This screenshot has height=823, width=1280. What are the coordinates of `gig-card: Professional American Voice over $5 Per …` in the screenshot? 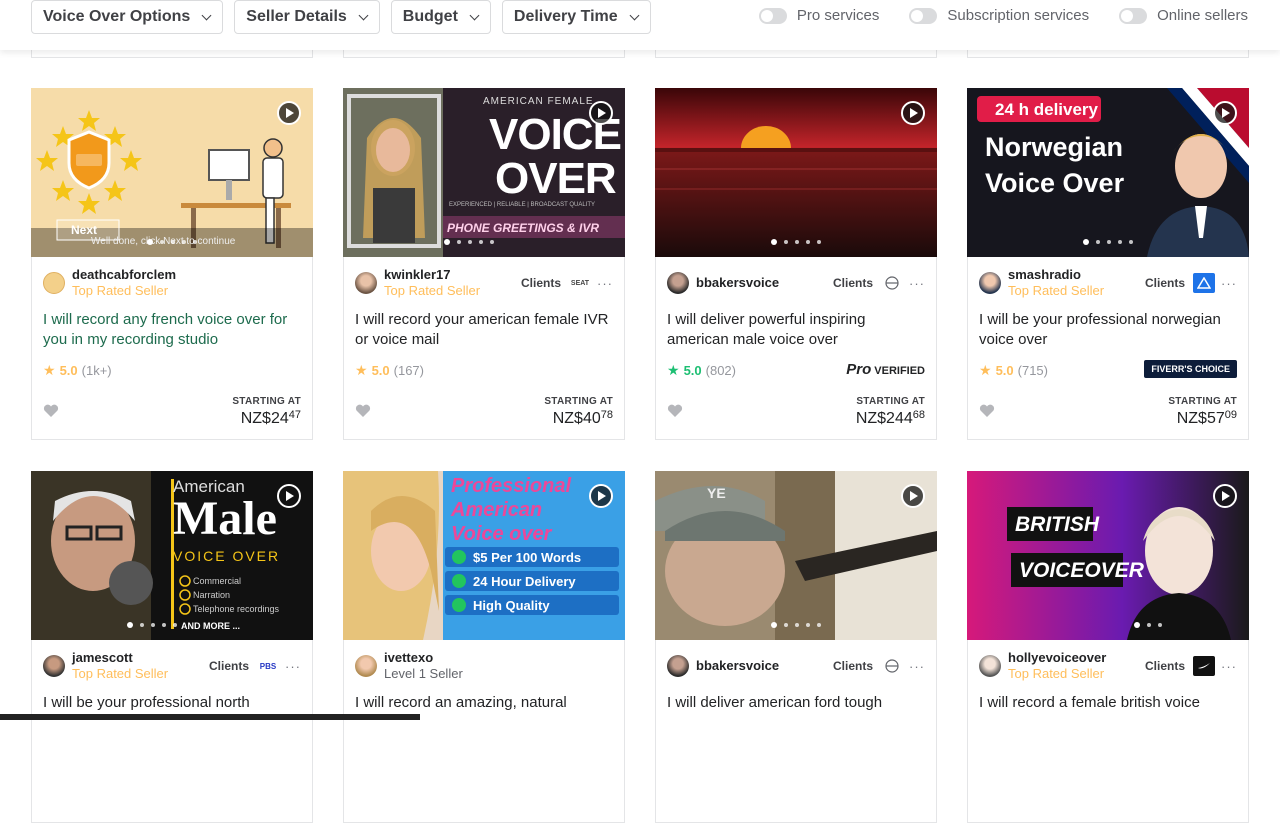 It's located at (484, 647).